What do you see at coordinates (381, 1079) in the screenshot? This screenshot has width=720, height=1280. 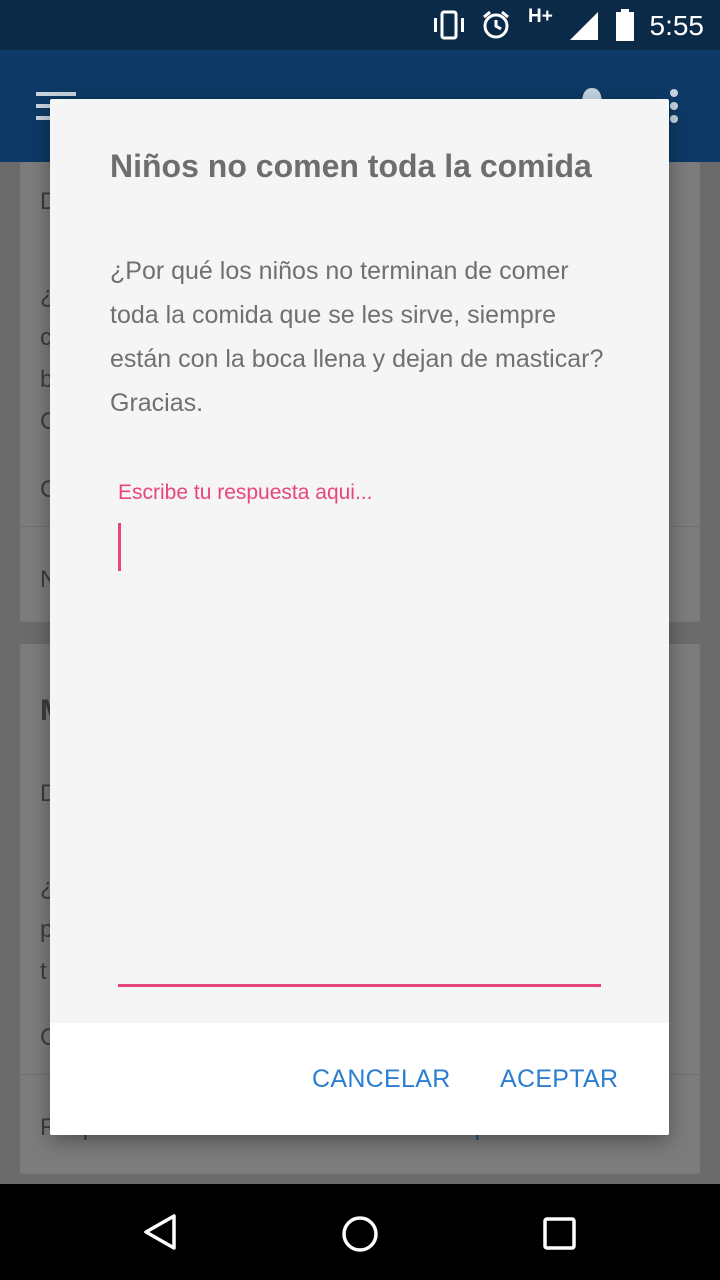 I see `cancel-button: CANCELAR` at bounding box center [381, 1079].